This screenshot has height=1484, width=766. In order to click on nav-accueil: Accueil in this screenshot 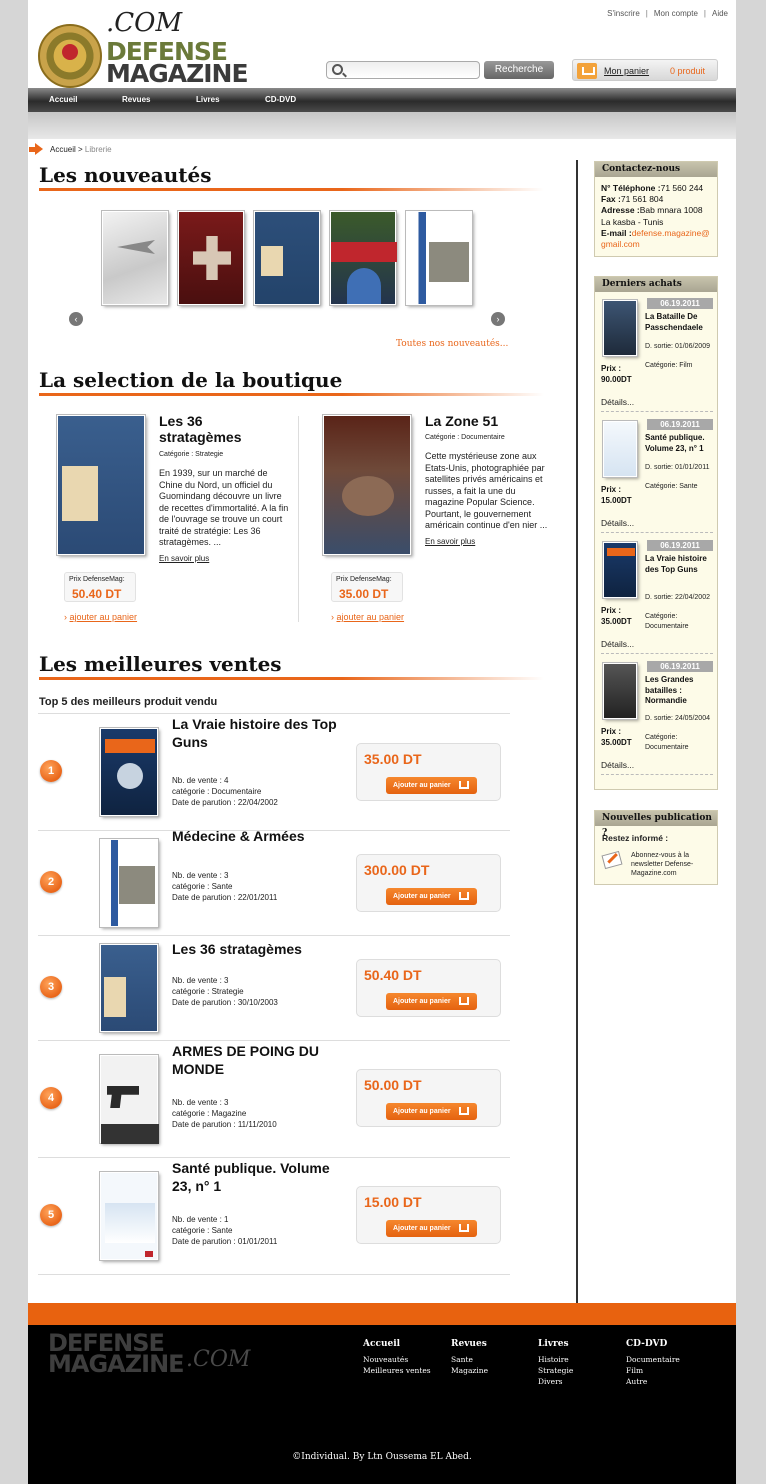, I will do `click(63, 99)`.